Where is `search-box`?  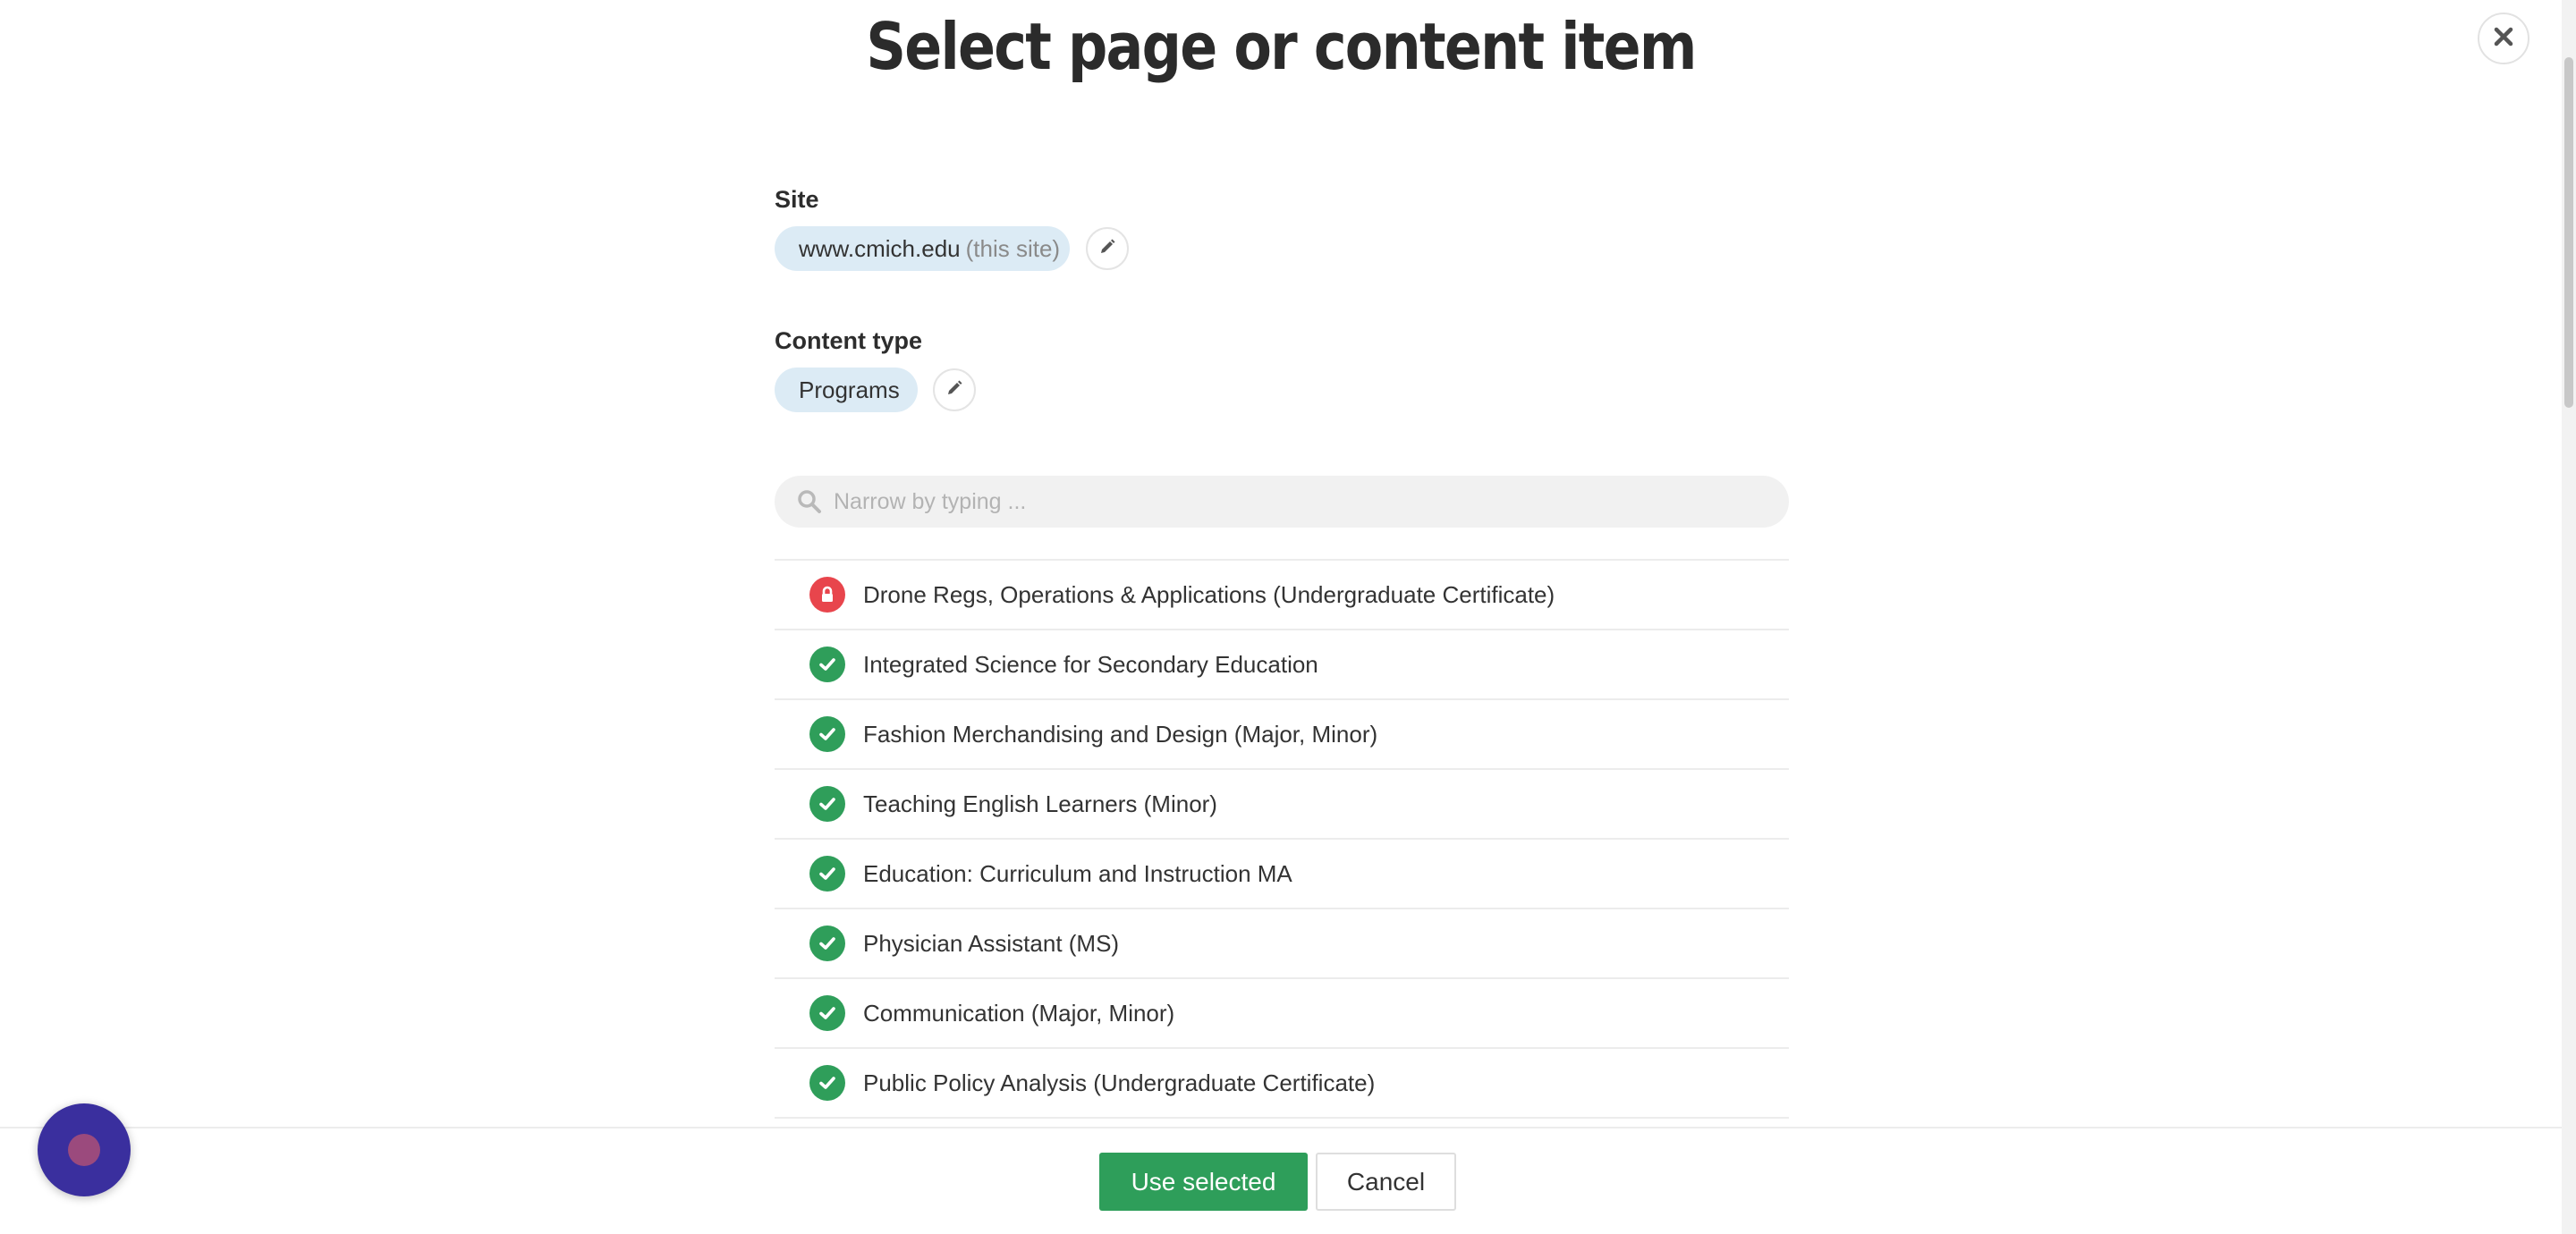
search-box is located at coordinates (1282, 502).